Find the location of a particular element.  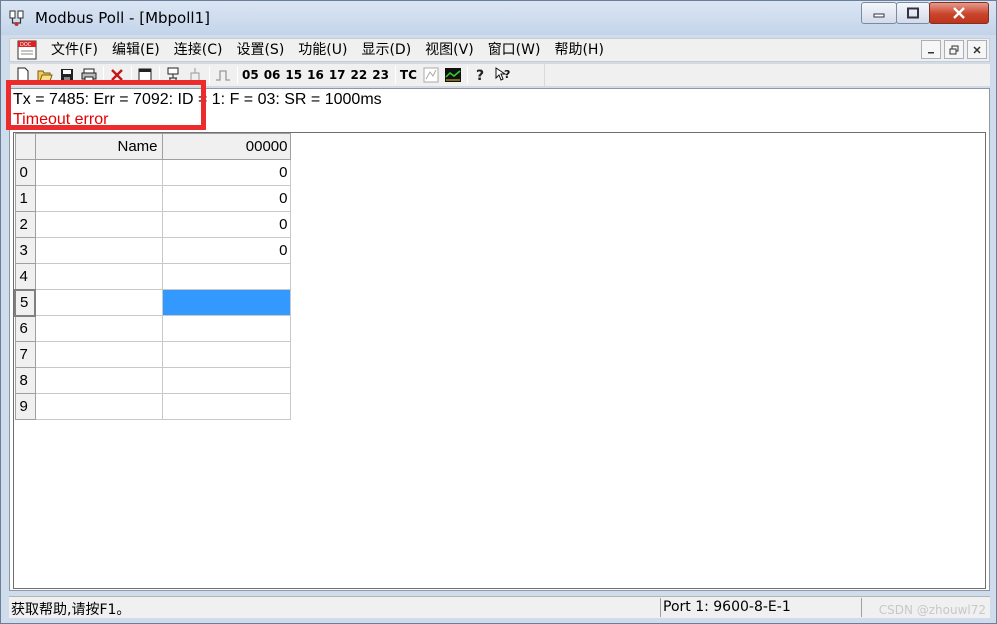

maximize-button is located at coordinates (913, 13).